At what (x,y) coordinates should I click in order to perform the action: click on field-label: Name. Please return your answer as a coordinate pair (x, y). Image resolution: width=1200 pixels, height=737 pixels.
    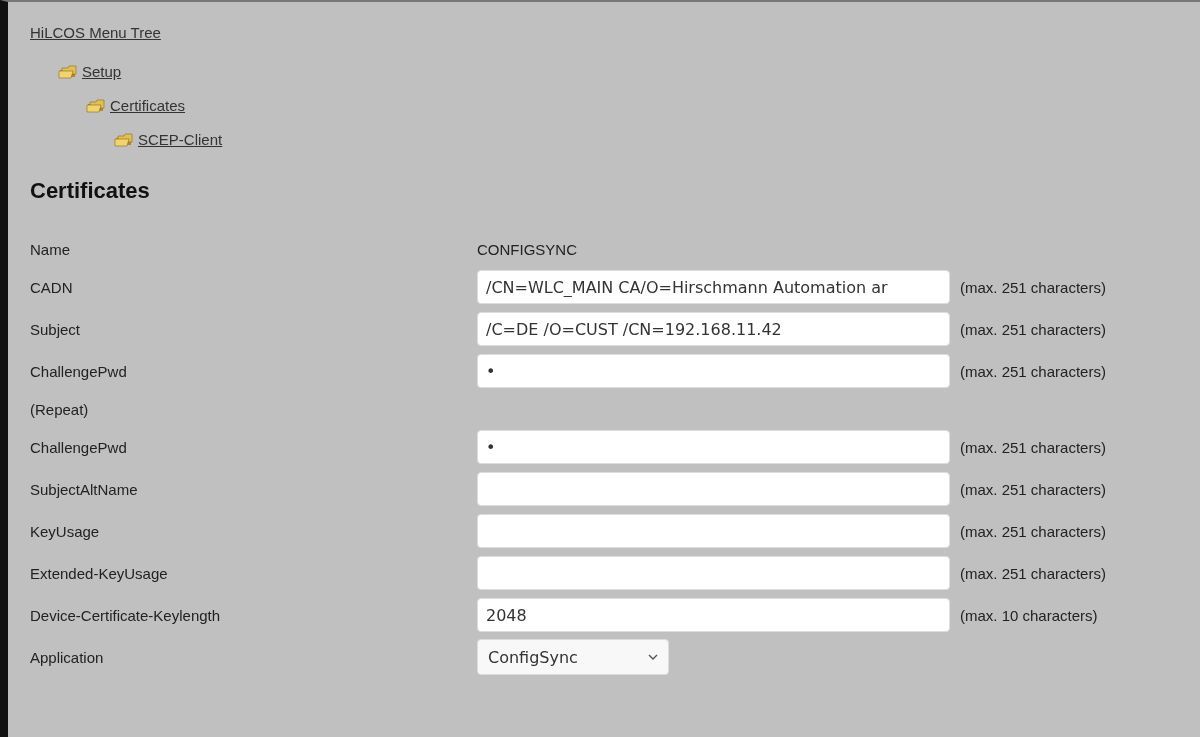
    Looking at the image, I should click on (50, 249).